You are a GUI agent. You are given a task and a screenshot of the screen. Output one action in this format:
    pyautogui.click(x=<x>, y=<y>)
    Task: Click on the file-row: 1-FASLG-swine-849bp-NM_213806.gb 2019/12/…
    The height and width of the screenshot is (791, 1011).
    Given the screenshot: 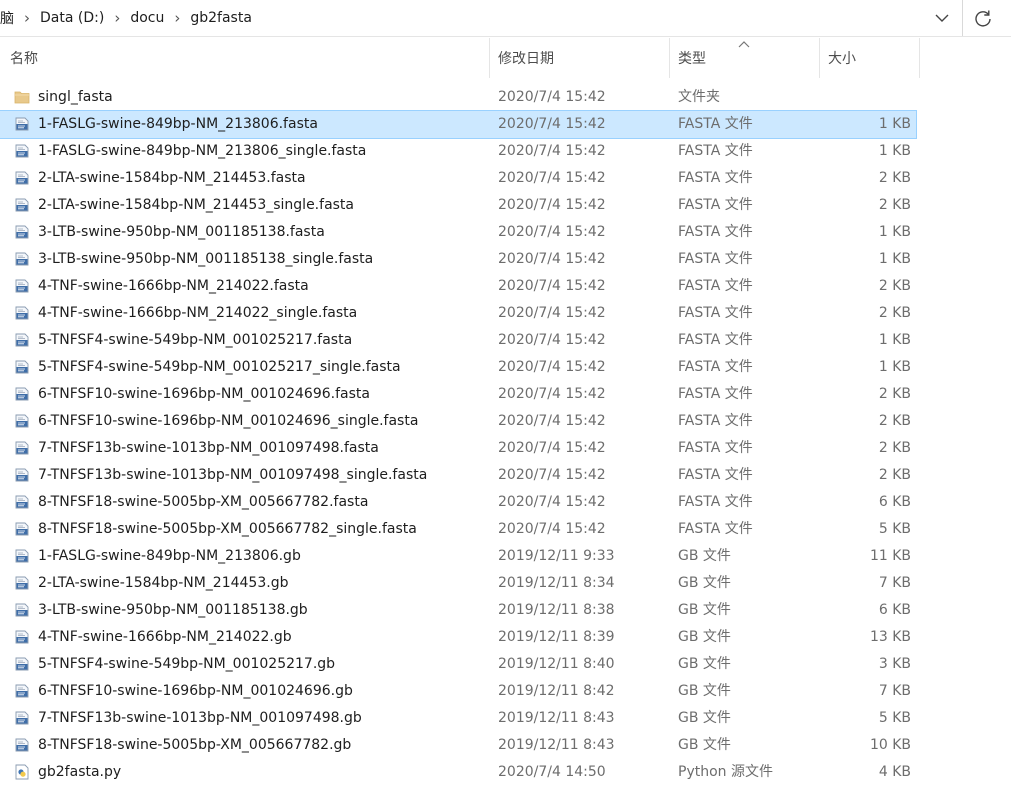 What is the action you would take?
    pyautogui.click(x=458, y=556)
    